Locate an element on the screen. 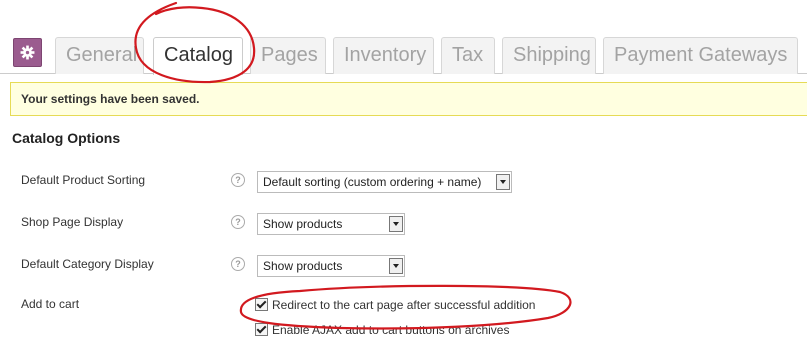  tab-catalog: Catalog is located at coordinates (198, 56).